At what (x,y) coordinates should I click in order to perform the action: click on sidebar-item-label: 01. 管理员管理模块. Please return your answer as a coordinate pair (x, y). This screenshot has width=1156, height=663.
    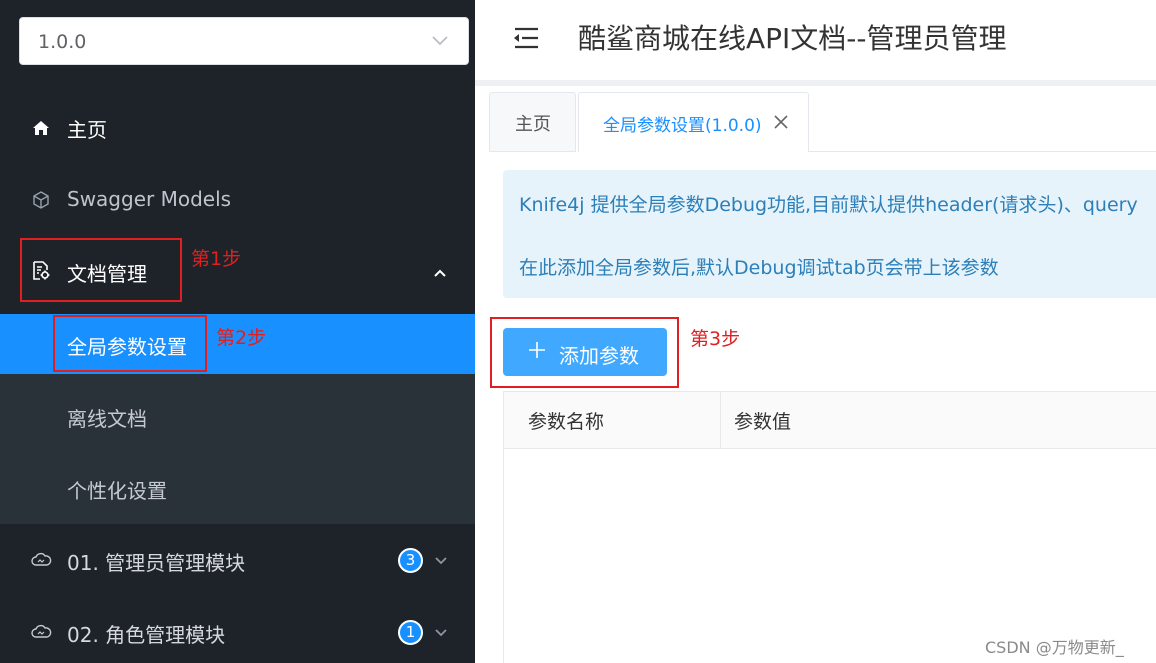
    Looking at the image, I should click on (156, 563).